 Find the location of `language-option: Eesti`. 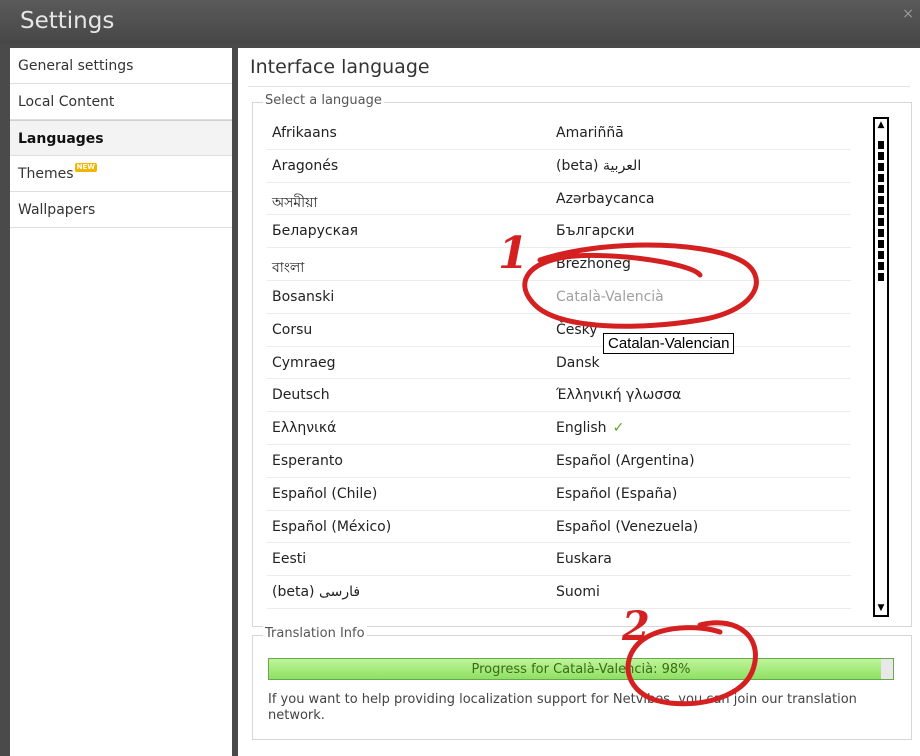

language-option: Eesti is located at coordinates (289, 559).